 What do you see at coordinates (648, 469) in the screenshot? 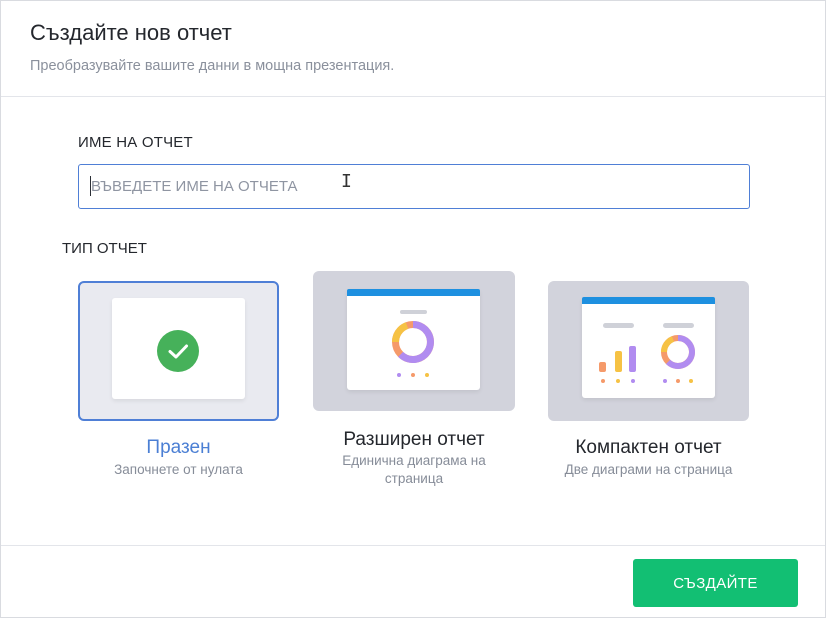
I see `report-type-compact-description: Две диаграми на страница` at bounding box center [648, 469].